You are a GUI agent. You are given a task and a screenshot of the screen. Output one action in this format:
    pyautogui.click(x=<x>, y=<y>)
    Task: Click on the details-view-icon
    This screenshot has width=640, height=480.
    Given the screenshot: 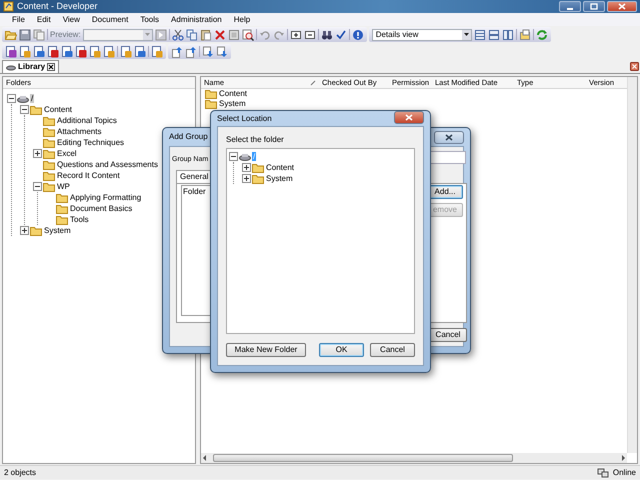 What is the action you would take?
    pyautogui.click(x=480, y=34)
    